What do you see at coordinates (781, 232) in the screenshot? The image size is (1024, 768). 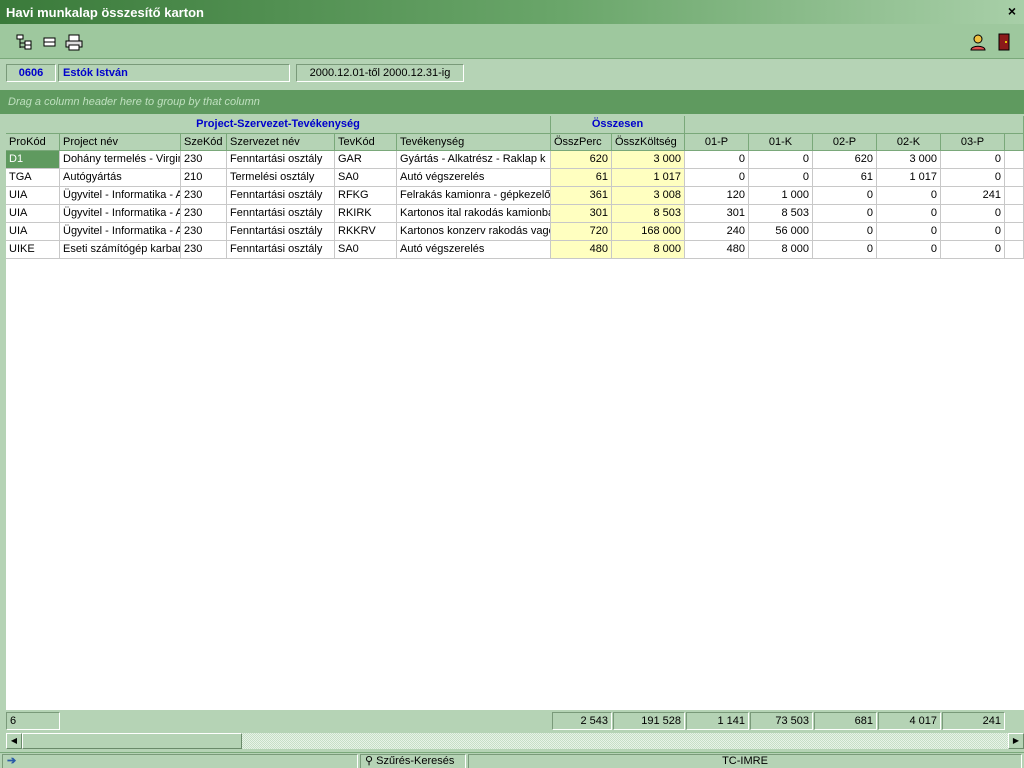 I see `cell-k01: 56 000` at bounding box center [781, 232].